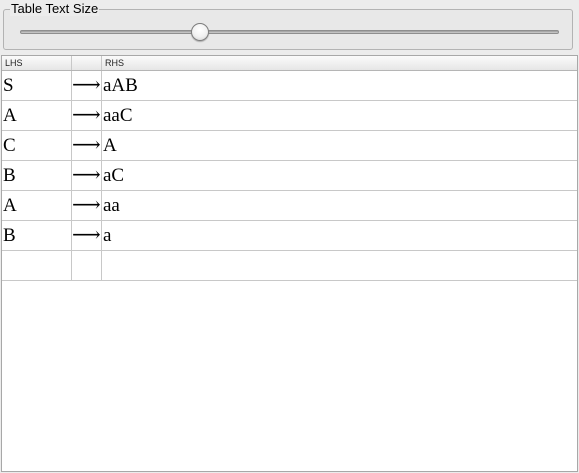 The image size is (579, 473). Describe the element at coordinates (339, 175) in the screenshot. I see `rhs-cell: aC` at that location.